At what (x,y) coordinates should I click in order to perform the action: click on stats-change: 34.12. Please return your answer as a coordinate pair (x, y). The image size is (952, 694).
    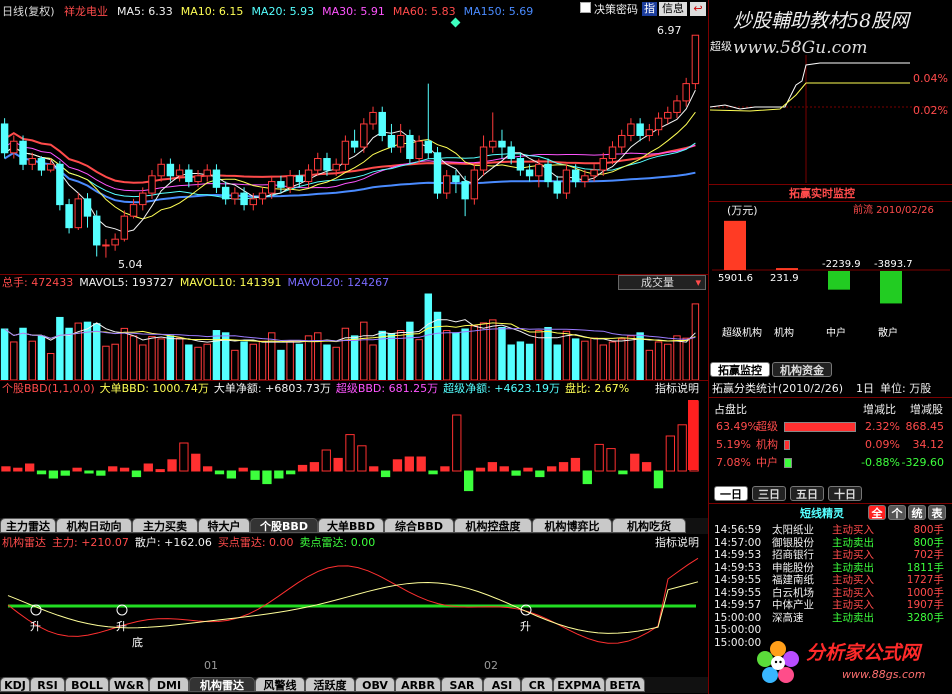
    Looking at the image, I should click on (928, 444).